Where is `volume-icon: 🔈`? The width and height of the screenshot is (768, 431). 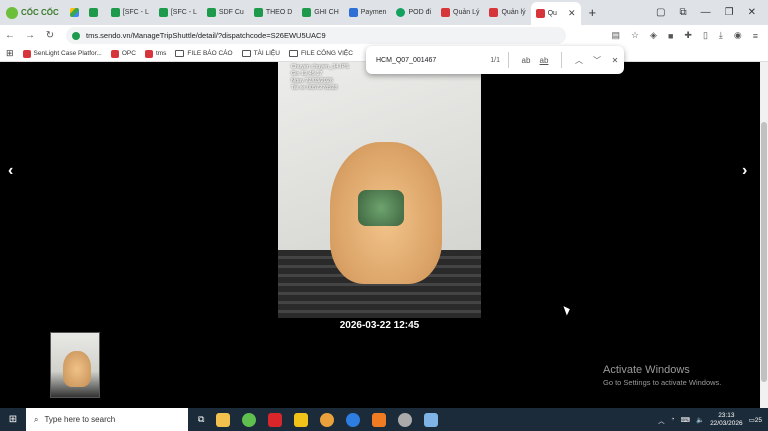 volume-icon: 🔈 is located at coordinates (700, 420).